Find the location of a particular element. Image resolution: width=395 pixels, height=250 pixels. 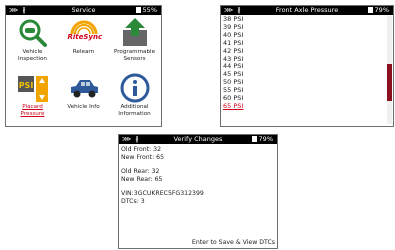

tile-label: Programmable is located at coordinates (134, 52).